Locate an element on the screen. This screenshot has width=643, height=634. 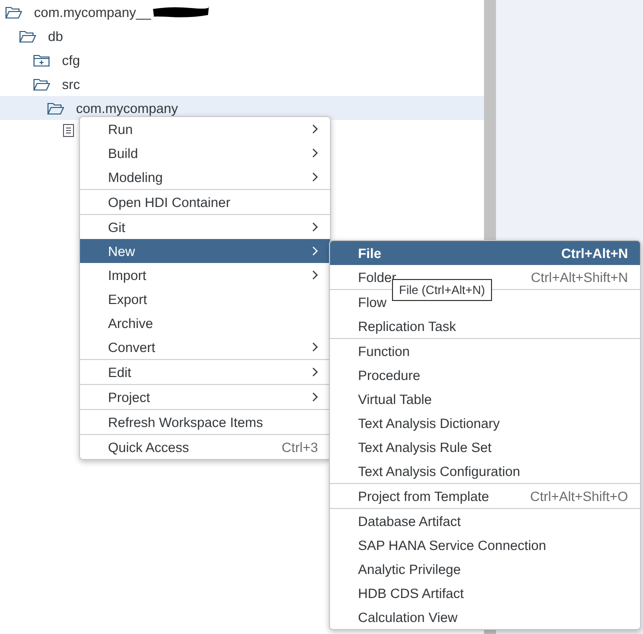
menu-item: Analytic Privilege is located at coordinates (485, 569).